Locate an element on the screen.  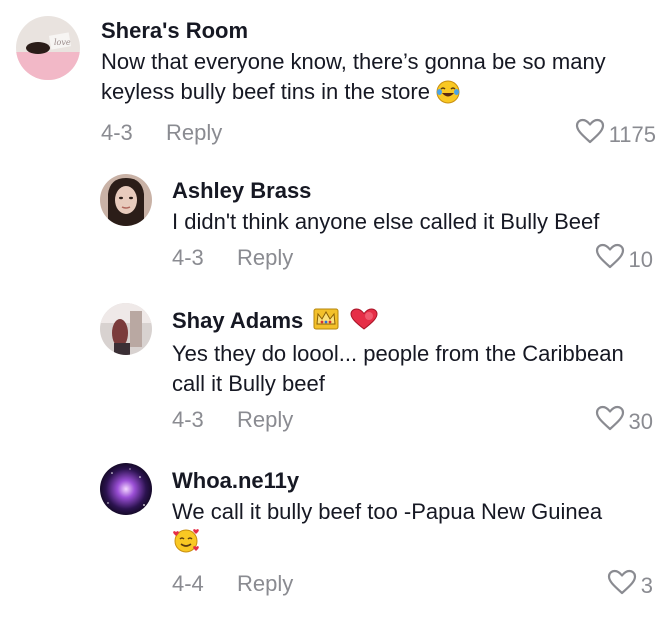
comment-meta: 4-3 Reply 1175 is located at coordinates (378, 133).